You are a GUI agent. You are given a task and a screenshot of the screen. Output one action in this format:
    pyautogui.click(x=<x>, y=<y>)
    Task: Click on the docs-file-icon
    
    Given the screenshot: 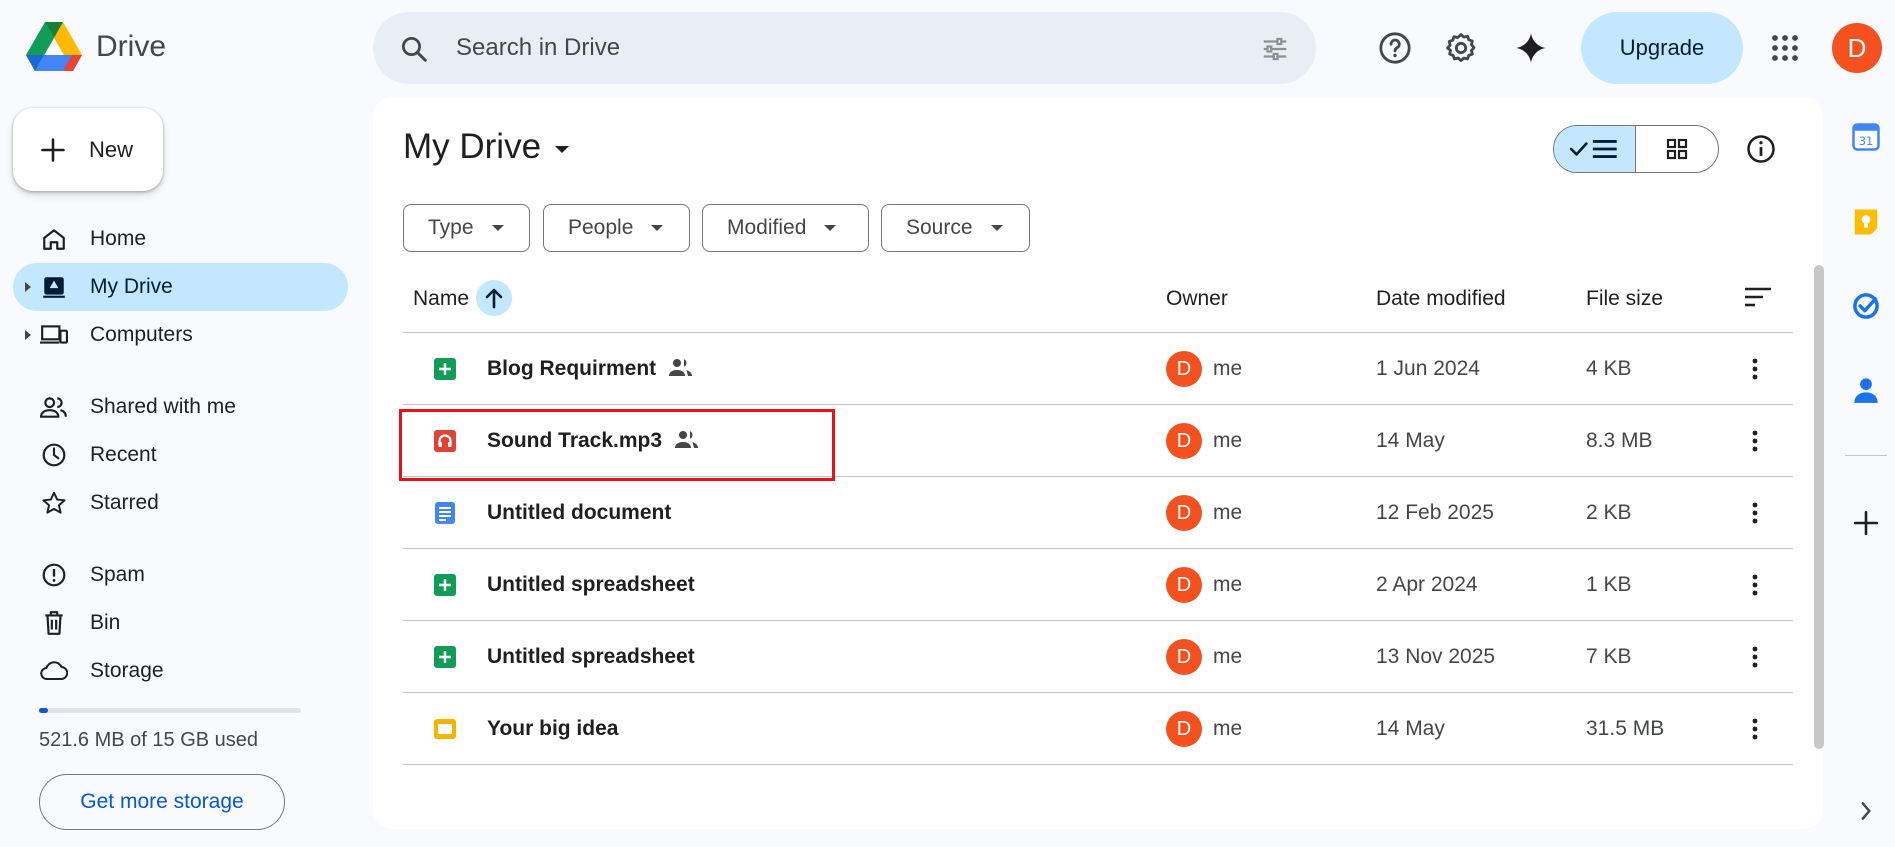 What is the action you would take?
    pyautogui.click(x=445, y=513)
    